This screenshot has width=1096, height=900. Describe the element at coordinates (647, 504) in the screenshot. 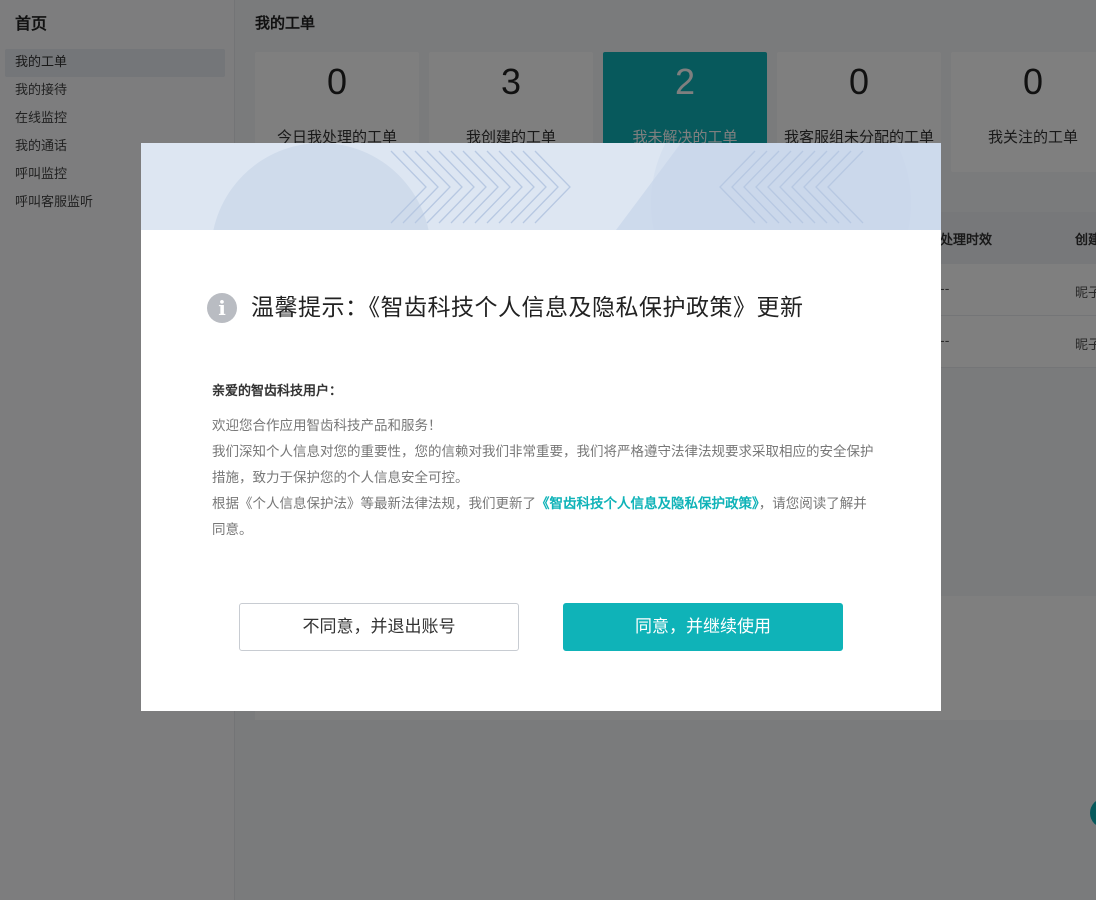

I see `privacy-policy-link: 《智齿科技个人信息及隐私保护政策》` at that location.